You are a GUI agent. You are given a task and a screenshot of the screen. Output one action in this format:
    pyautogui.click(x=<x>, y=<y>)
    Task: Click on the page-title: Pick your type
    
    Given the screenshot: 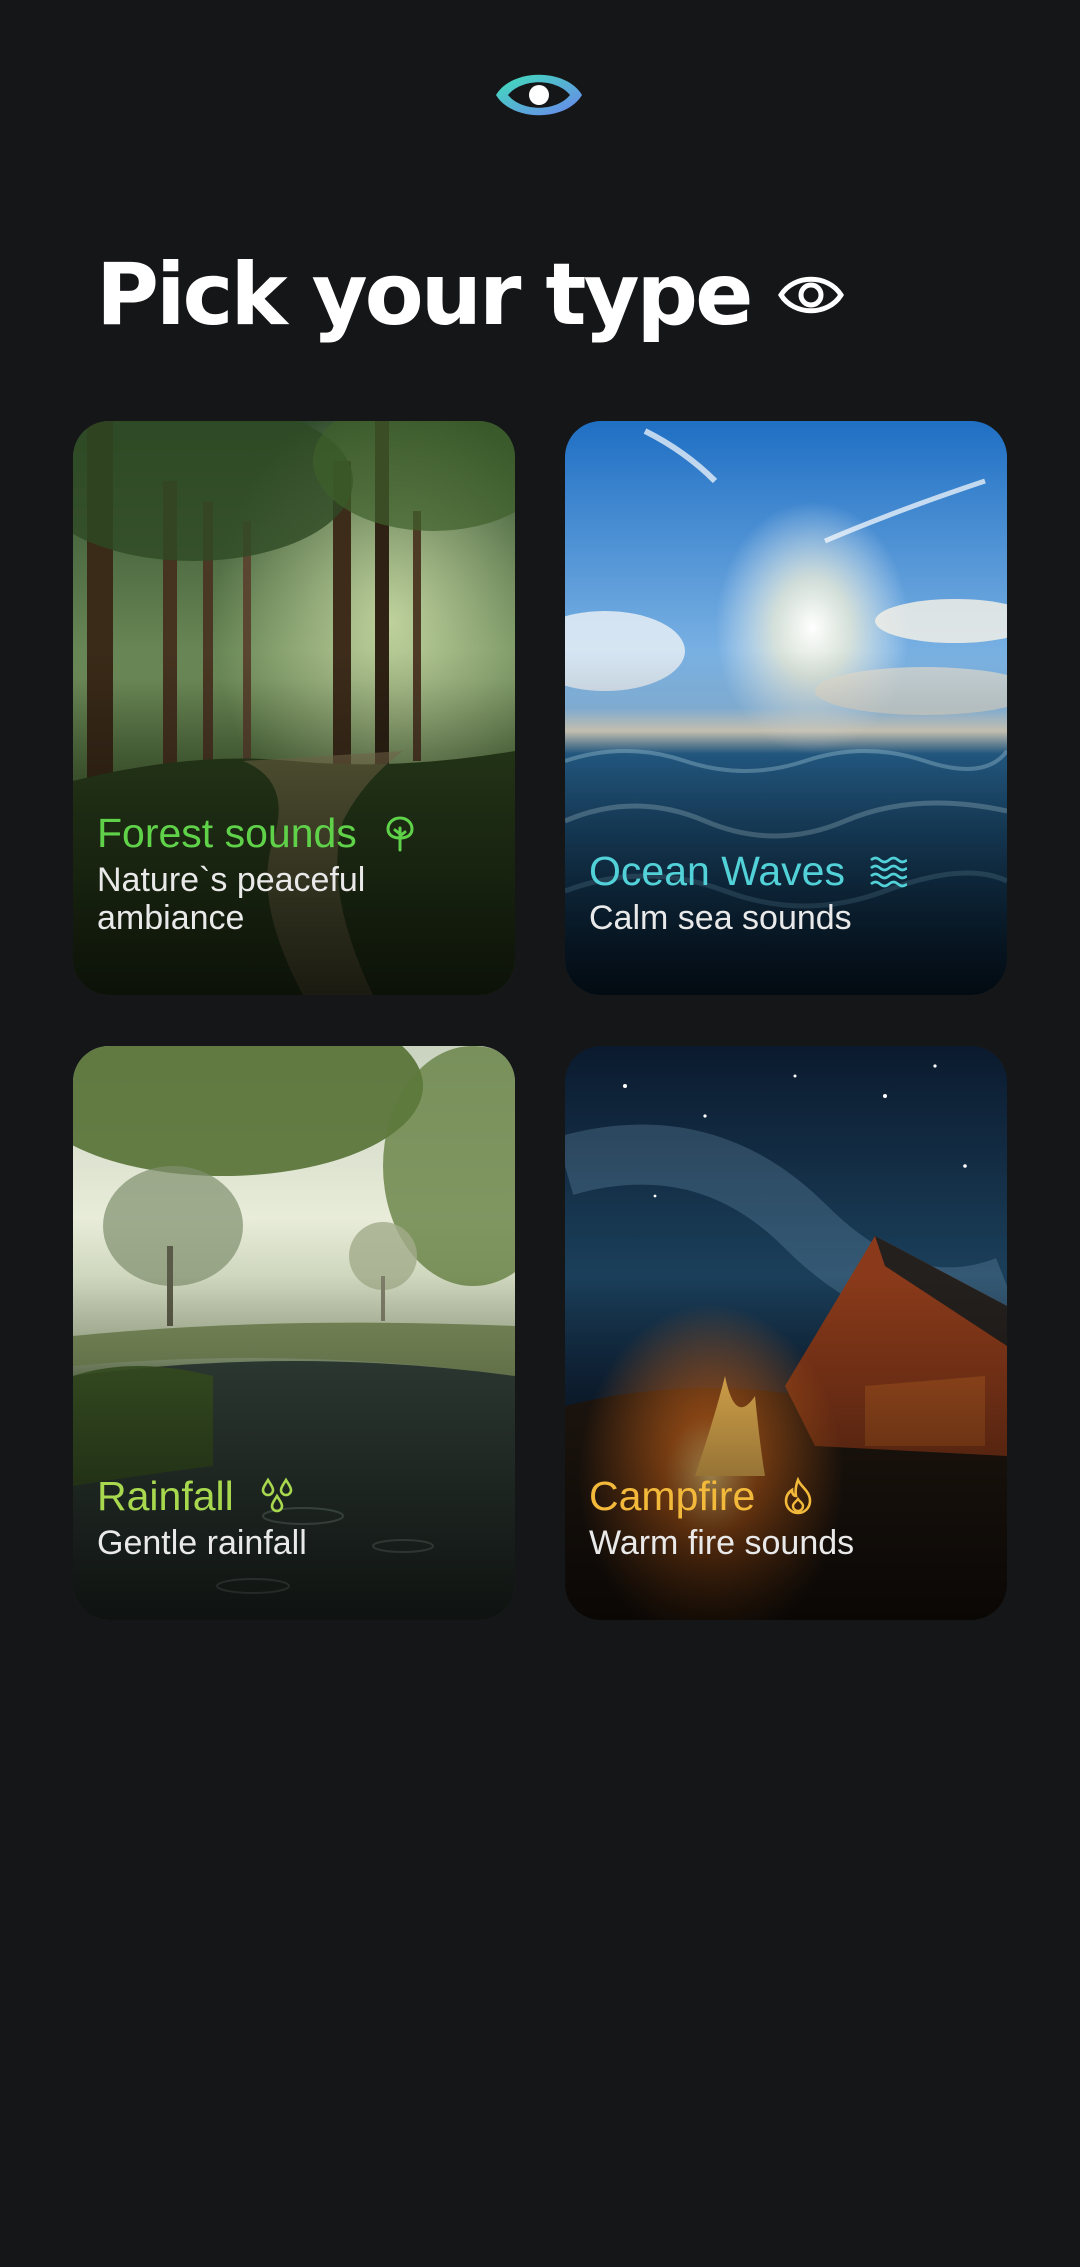 What is the action you would take?
    pyautogui.click(x=424, y=295)
    